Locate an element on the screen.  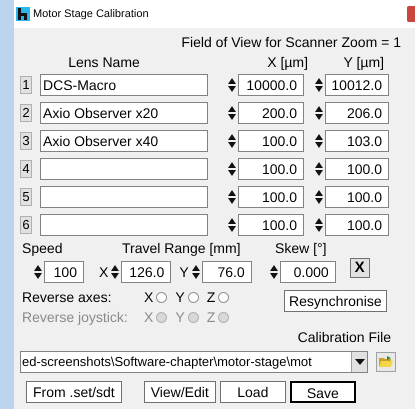
field-label: Speed is located at coordinates (43, 248).